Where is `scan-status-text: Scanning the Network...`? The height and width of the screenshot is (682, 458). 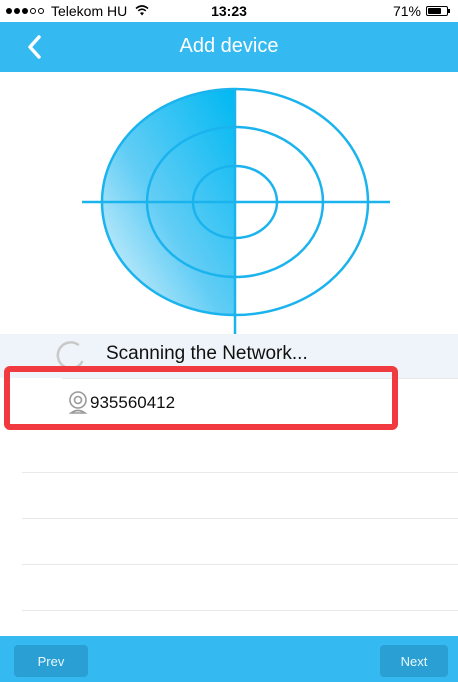
scan-status-text: Scanning the Network... is located at coordinates (207, 353).